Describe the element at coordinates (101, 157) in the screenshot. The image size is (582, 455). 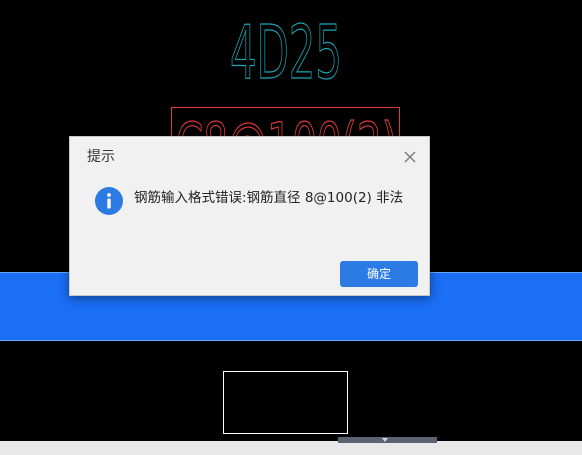
I see `dialog-title: 提示` at that location.